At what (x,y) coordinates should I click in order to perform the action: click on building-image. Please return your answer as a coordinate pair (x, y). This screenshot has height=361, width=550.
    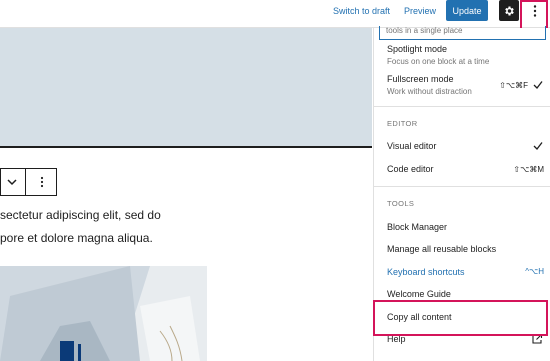
    Looking at the image, I should click on (103, 313).